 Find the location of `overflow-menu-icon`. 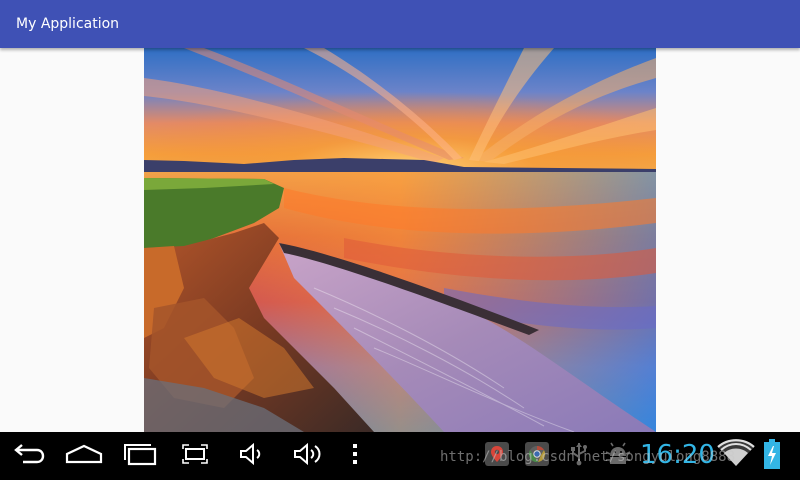

overflow-menu-icon is located at coordinates (355, 456).